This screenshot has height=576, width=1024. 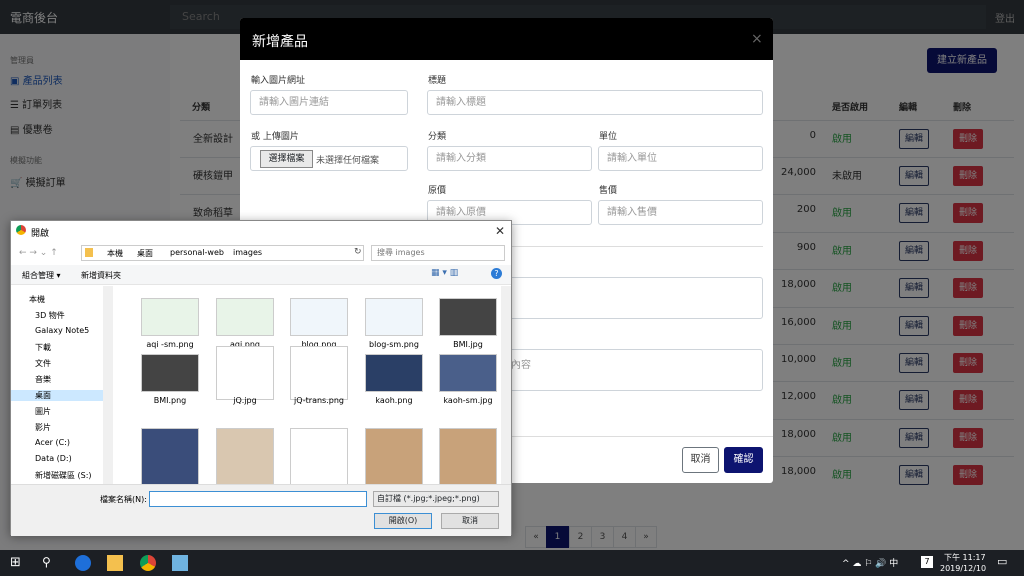 I want to click on new-folder-button: 新增資料夾, so click(x=101, y=275).